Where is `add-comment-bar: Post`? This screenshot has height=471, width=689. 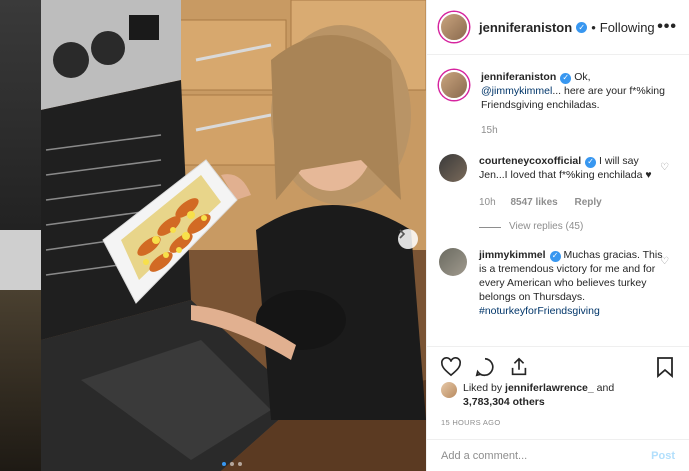 add-comment-bar: Post is located at coordinates (558, 455).